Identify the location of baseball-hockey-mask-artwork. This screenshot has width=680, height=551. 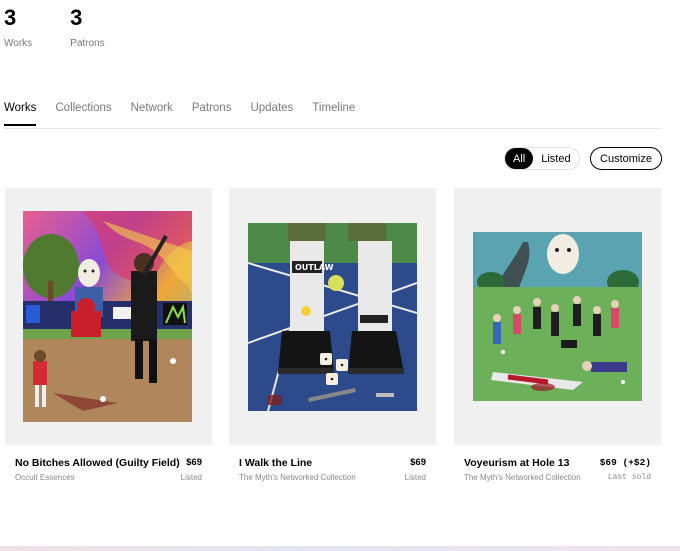
(107, 316).